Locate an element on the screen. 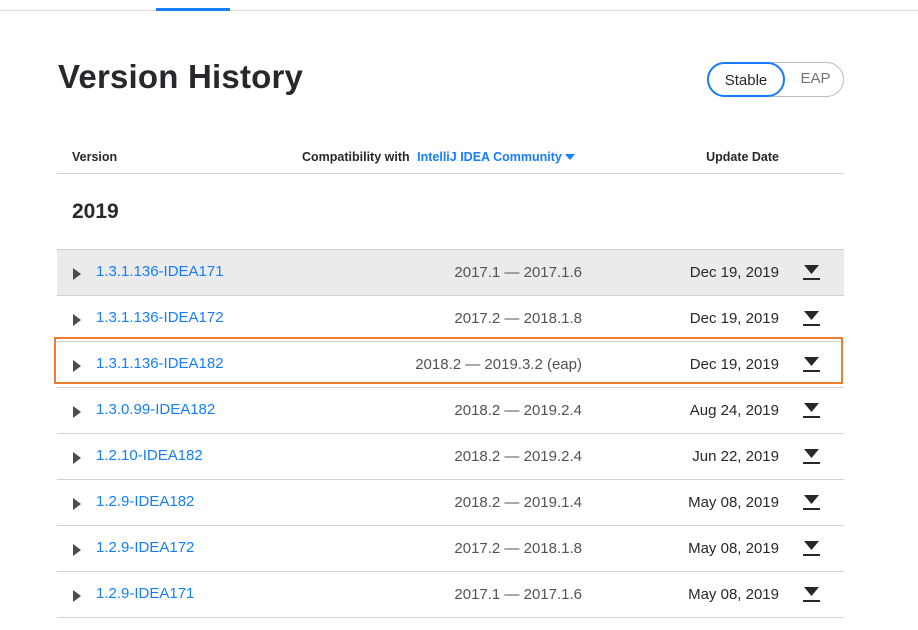  version-link: 1.3.1.136-IDEA172 is located at coordinates (160, 317).